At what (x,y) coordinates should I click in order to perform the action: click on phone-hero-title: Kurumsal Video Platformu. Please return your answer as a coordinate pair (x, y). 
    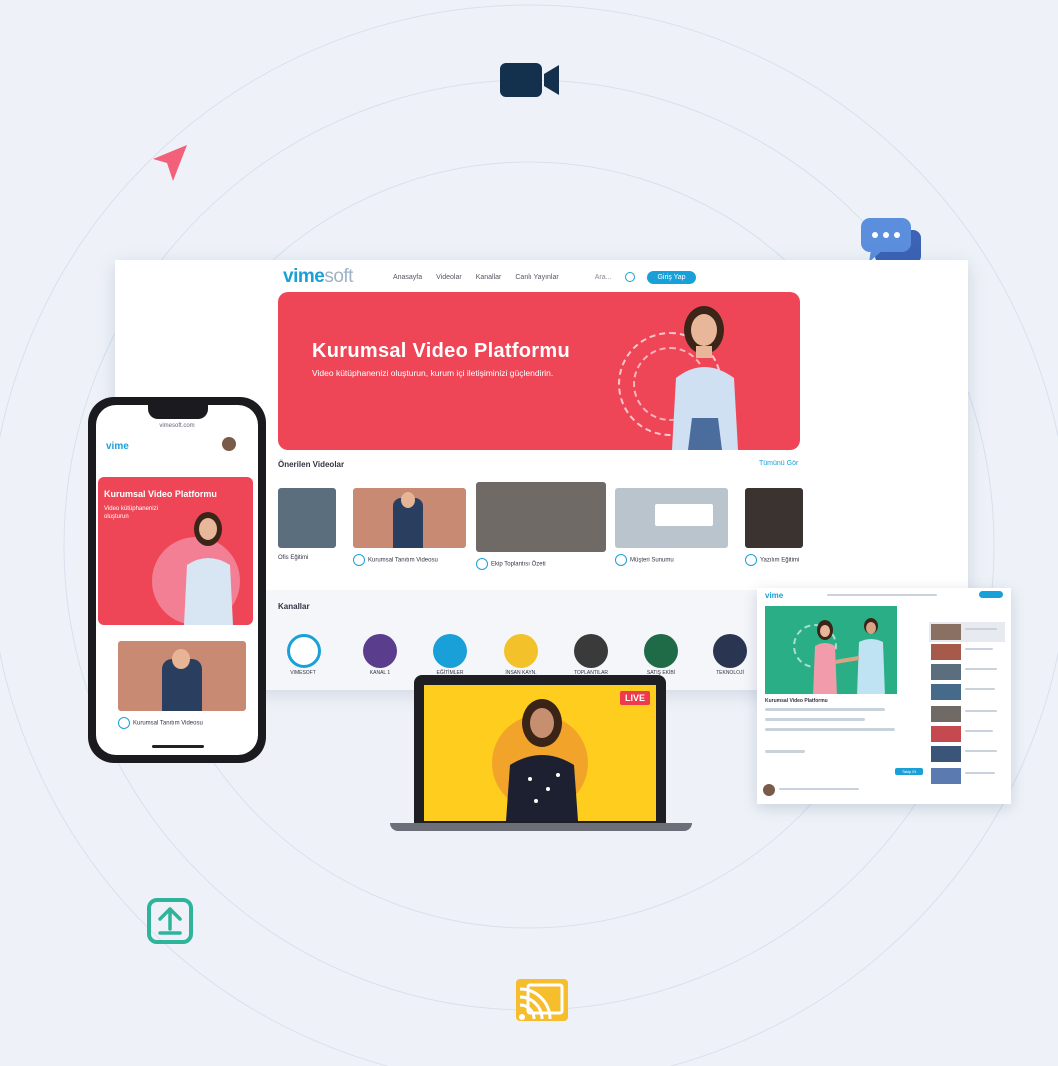
    Looking at the image, I should click on (160, 494).